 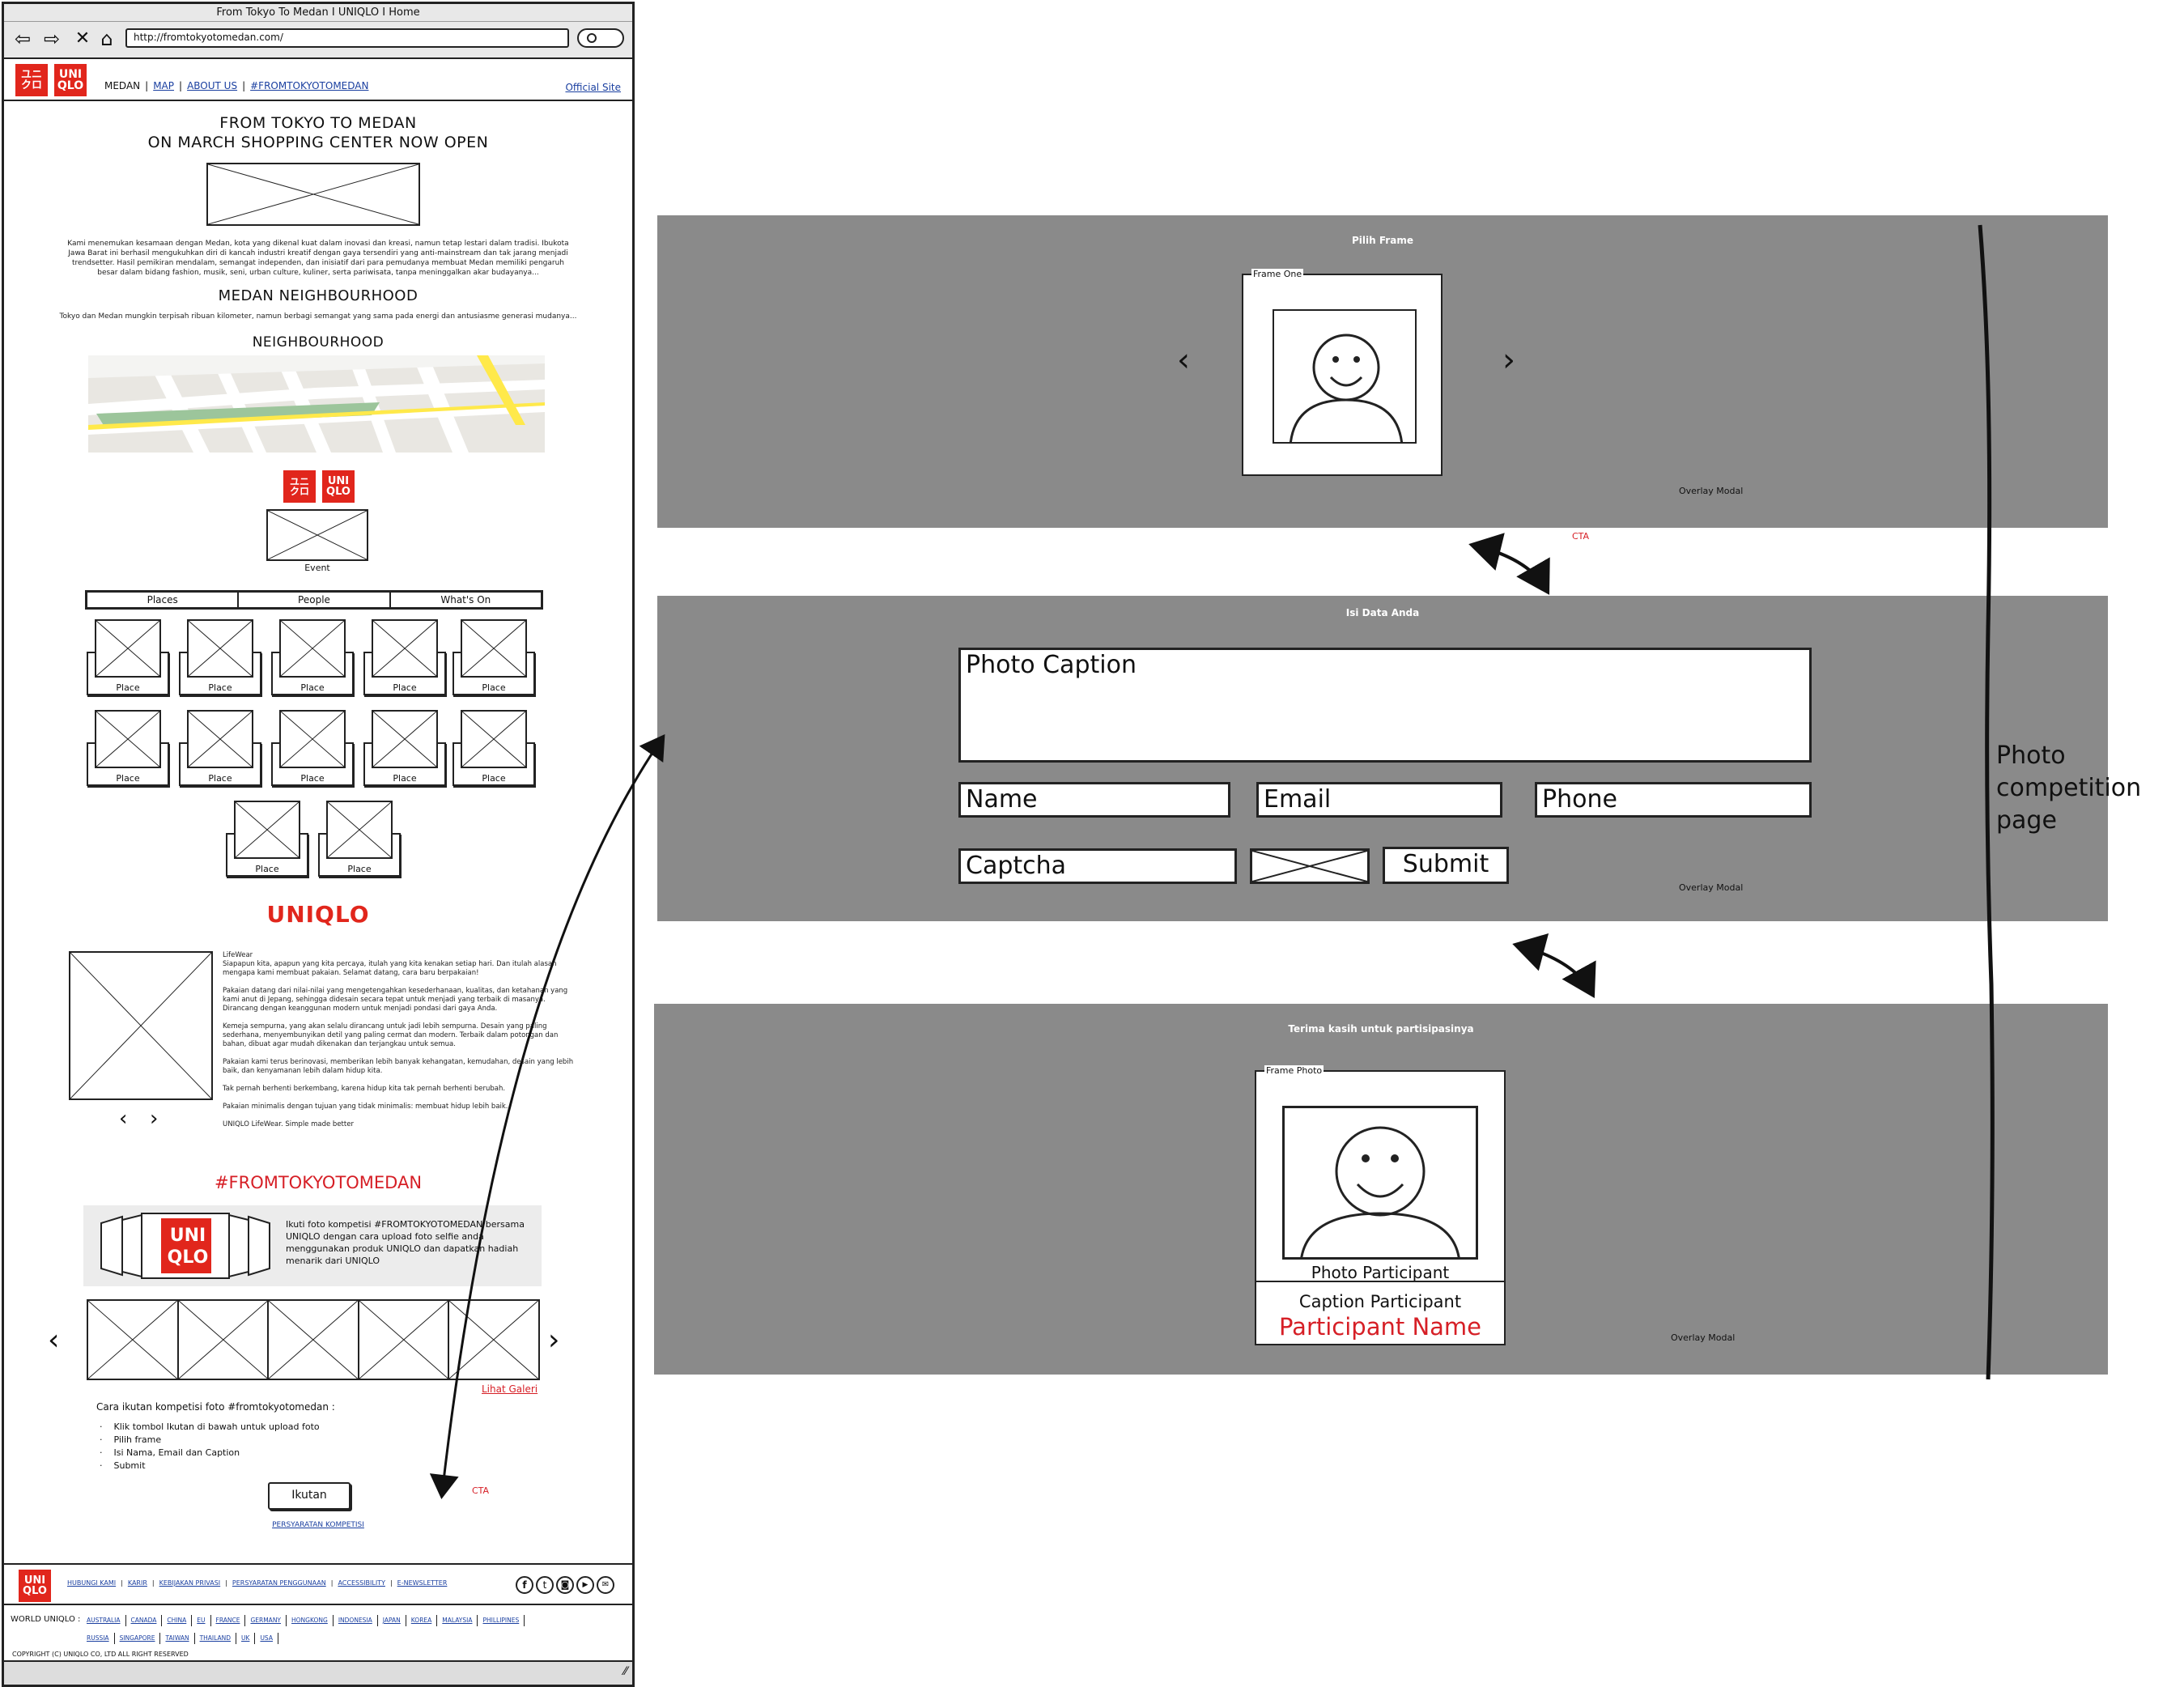 I want to click on country-link: CHINA, so click(x=180, y=1620).